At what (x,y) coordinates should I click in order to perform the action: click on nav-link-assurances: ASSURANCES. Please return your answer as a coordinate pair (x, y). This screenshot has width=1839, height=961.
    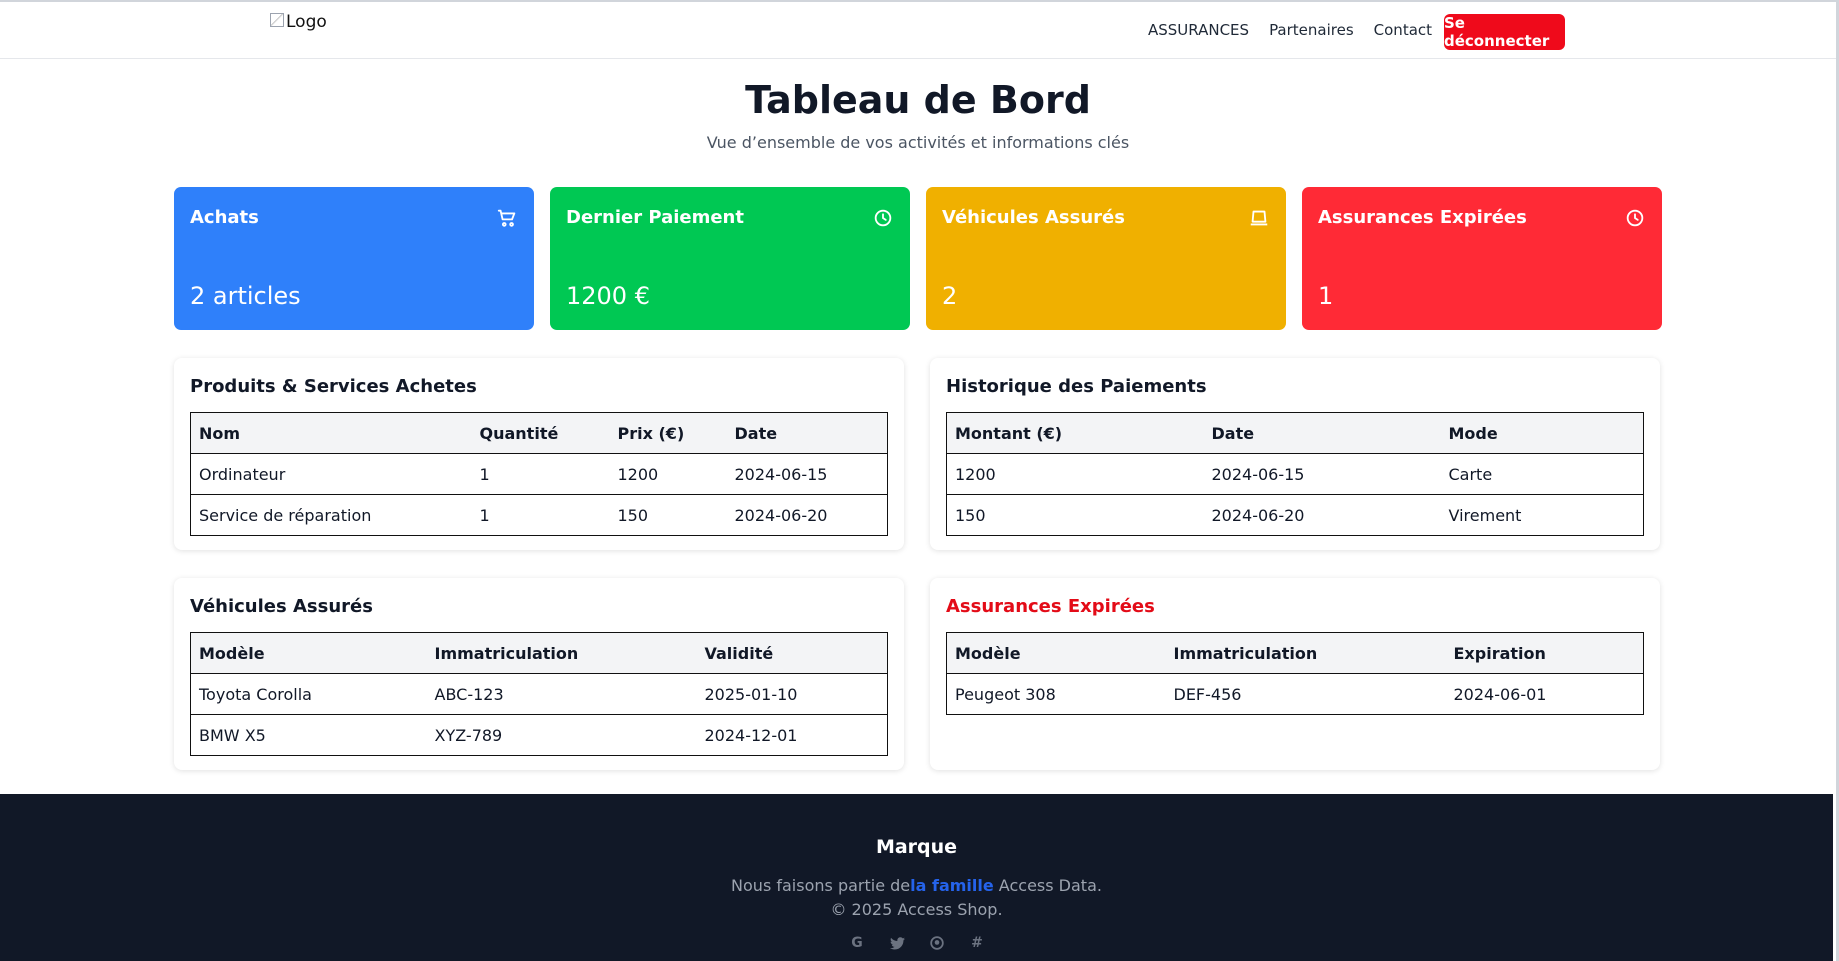
    Looking at the image, I should click on (1198, 30).